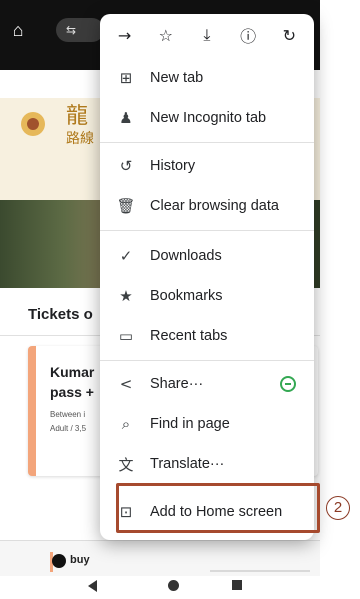 Image resolution: width=360 pixels, height=599 pixels. Describe the element at coordinates (207, 78) in the screenshot. I see `menu-item-new-tab: ⊞ New tab` at that location.